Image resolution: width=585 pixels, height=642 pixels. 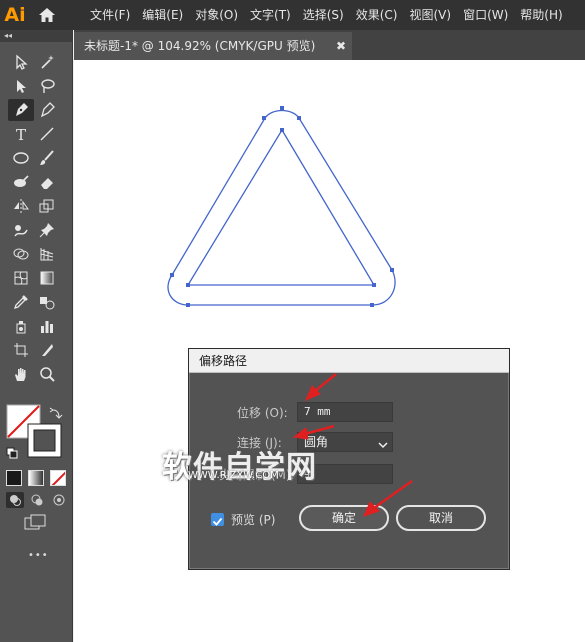 I want to click on offset-label: 位移 (O):, so click(x=262, y=412).